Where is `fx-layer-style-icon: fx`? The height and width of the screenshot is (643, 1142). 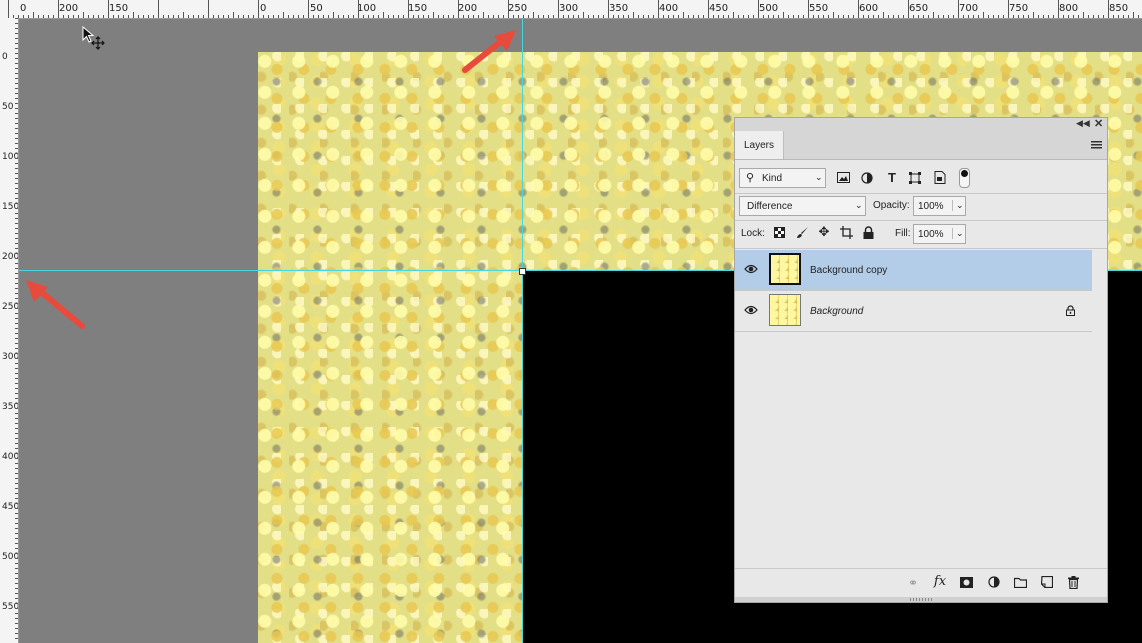 fx-layer-style-icon: fx is located at coordinates (940, 582).